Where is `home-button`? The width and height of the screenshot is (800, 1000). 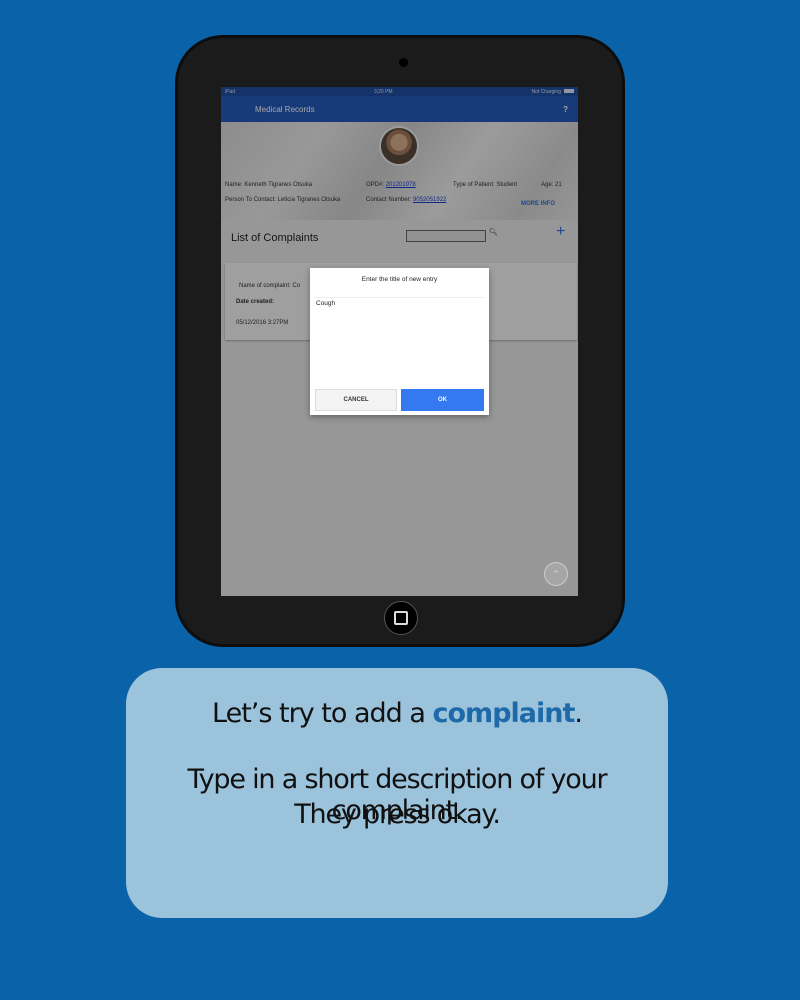
home-button is located at coordinates (401, 618).